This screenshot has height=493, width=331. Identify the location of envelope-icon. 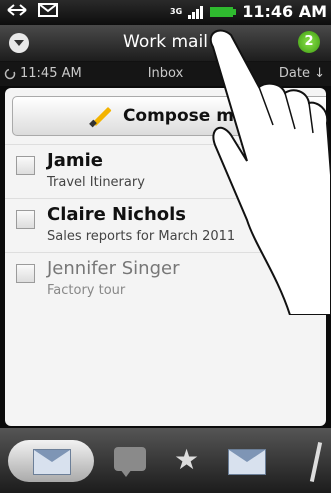
(52, 462).